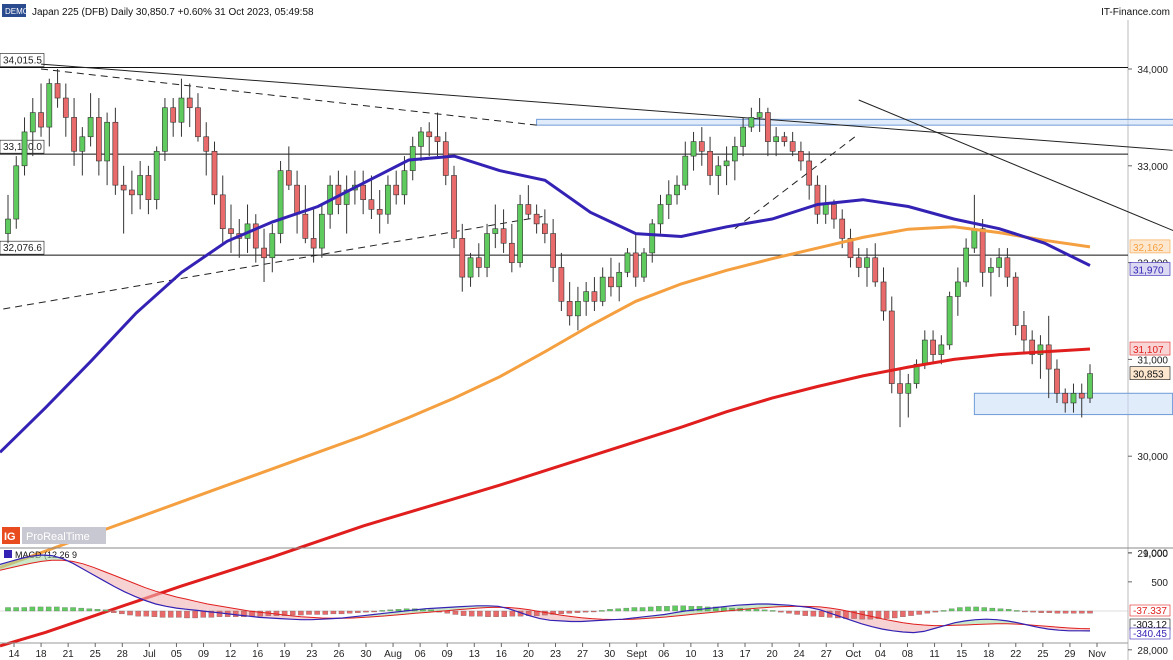 The image size is (1173, 660). What do you see at coordinates (393, 654) in the screenshot?
I see `x-tick-label: Aug` at bounding box center [393, 654].